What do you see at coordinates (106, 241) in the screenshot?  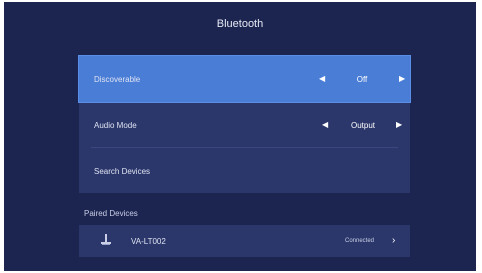 I see `device-icon` at bounding box center [106, 241].